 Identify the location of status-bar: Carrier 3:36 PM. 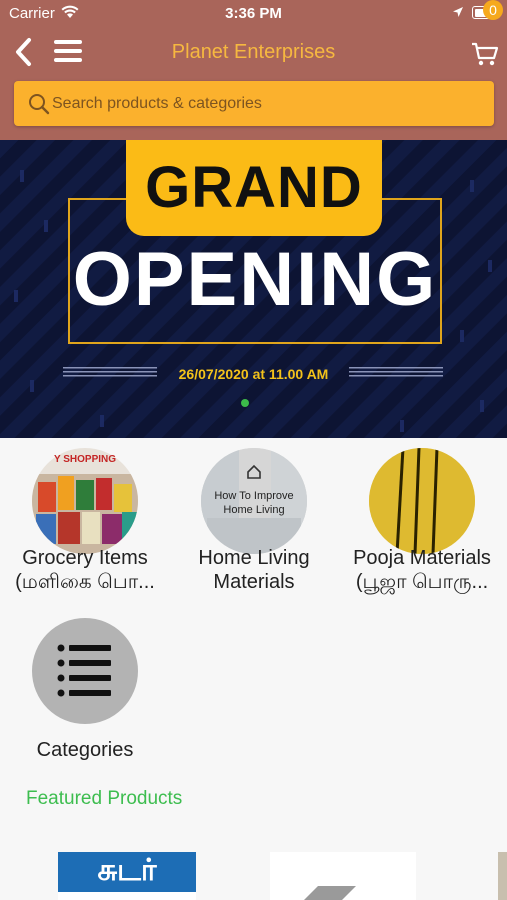
(253, 14).